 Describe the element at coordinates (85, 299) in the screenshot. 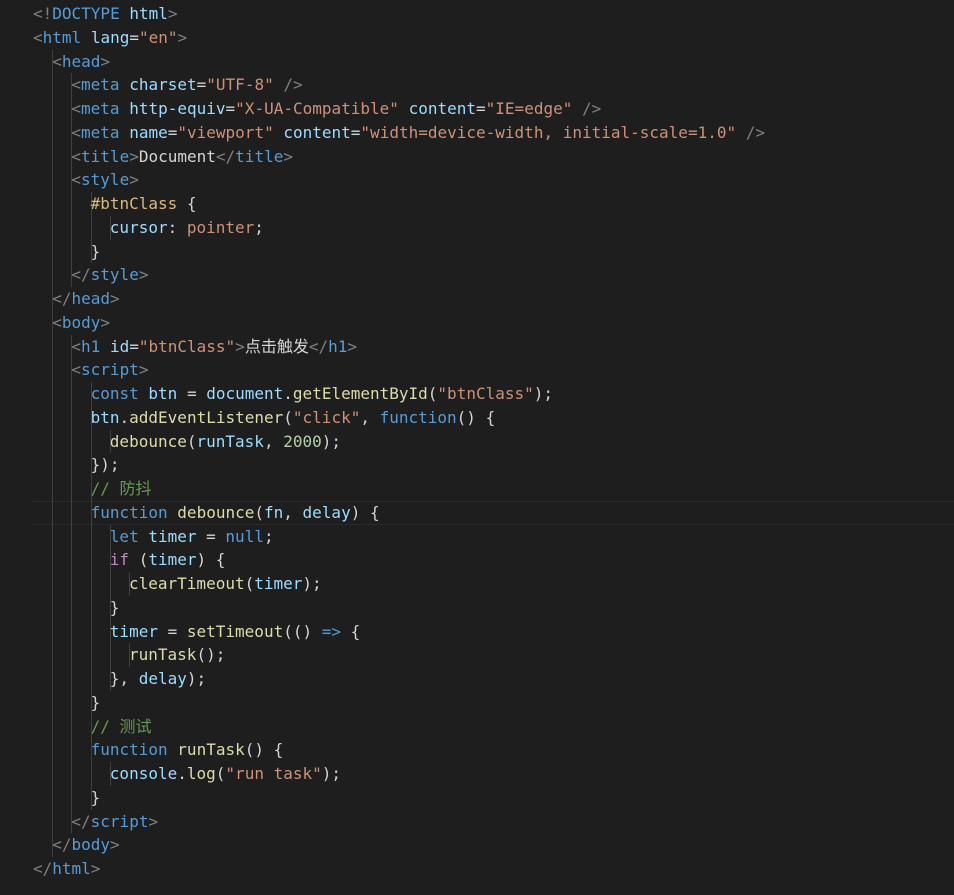

I see `code-line-text: </head>` at that location.